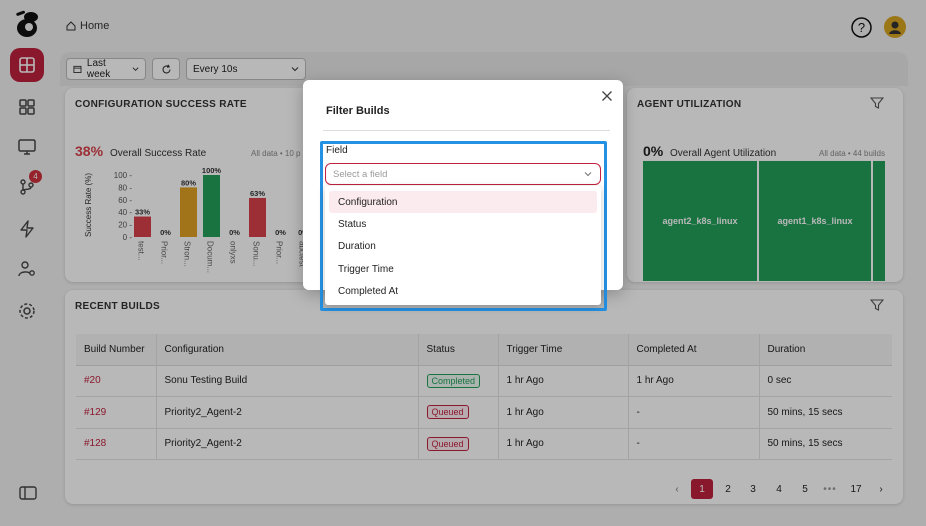 Image resolution: width=926 pixels, height=526 pixels. I want to click on field-select: Select a field, so click(463, 174).